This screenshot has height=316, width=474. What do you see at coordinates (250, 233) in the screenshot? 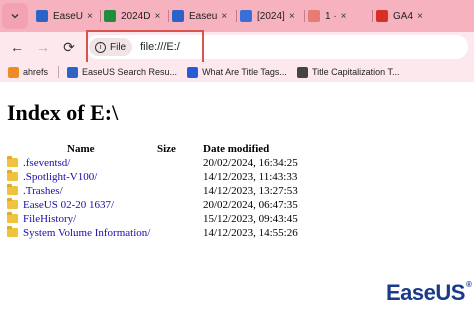
I see `entry-date: 14/12/2023, 14:55:26` at bounding box center [250, 233].